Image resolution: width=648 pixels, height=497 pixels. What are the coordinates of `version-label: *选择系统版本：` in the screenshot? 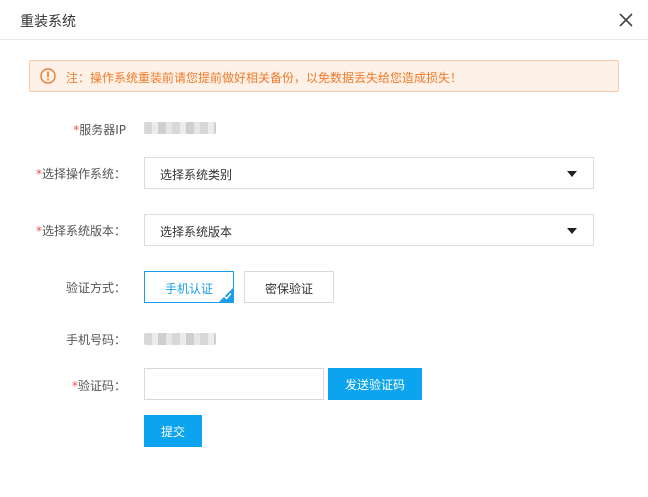 It's located at (80, 231).